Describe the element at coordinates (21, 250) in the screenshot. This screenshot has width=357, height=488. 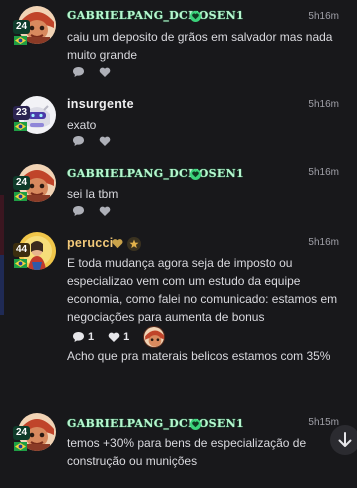
I see `level-badge: 44` at that location.